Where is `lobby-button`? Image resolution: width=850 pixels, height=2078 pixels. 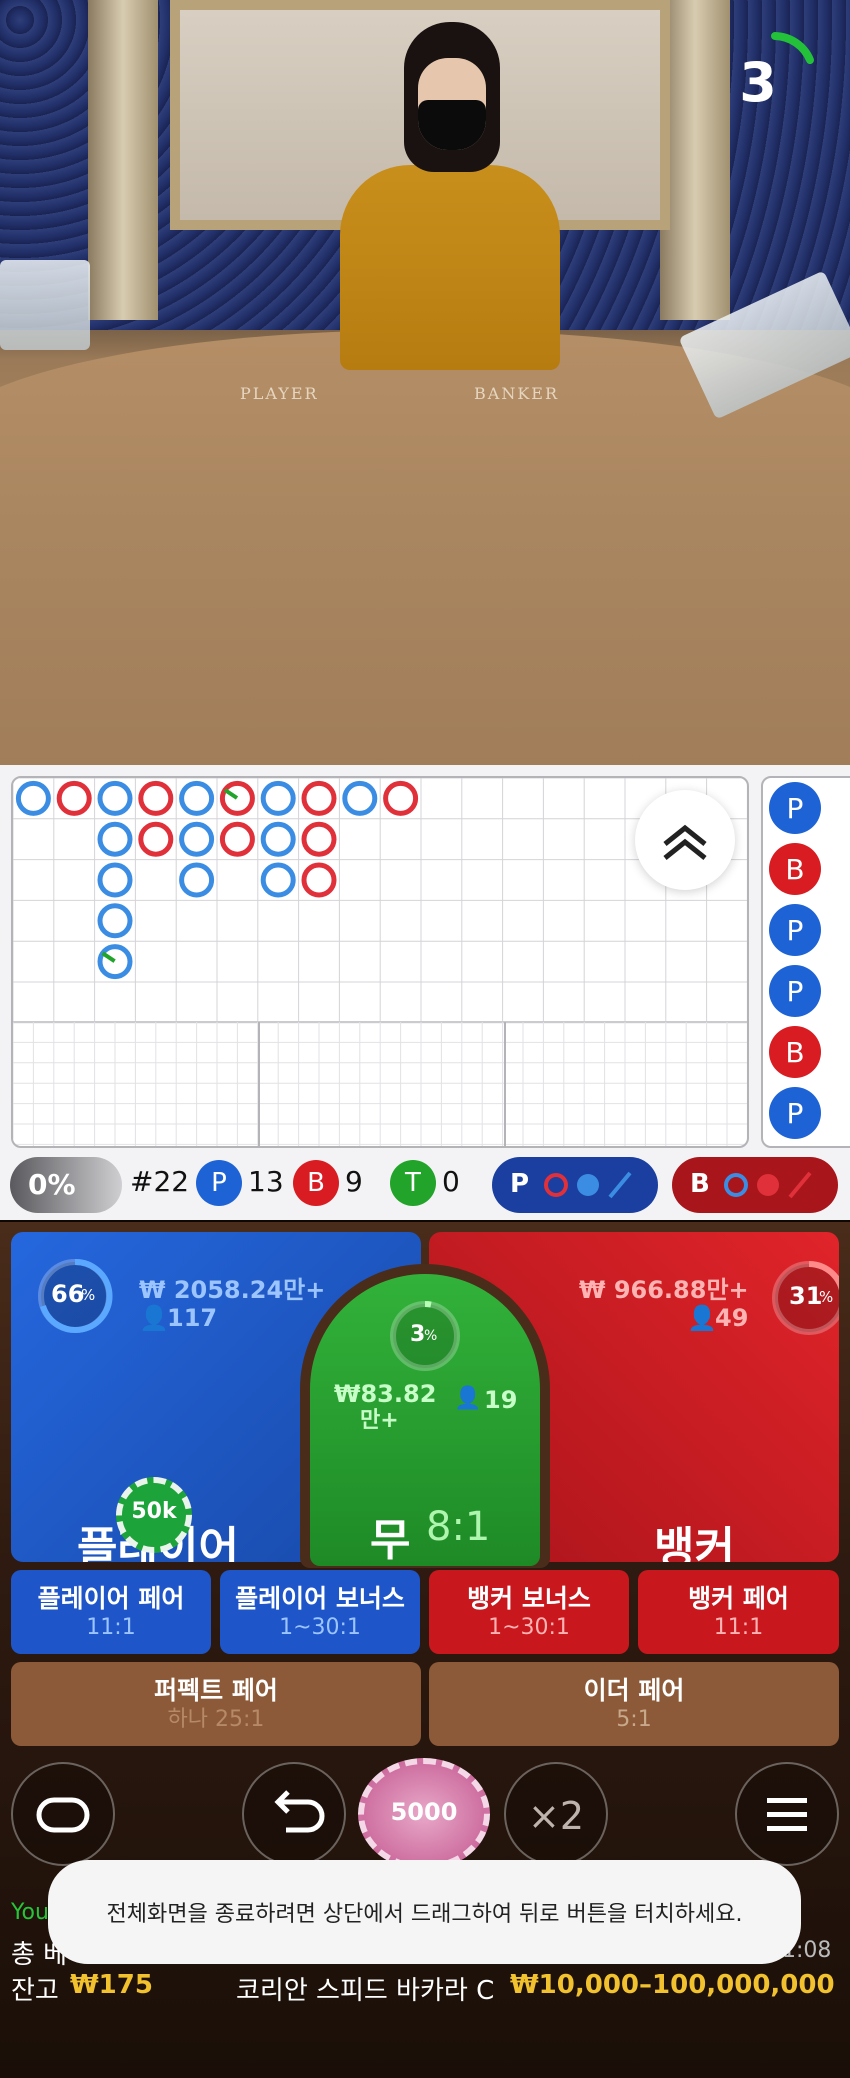 lobby-button is located at coordinates (63, 1814).